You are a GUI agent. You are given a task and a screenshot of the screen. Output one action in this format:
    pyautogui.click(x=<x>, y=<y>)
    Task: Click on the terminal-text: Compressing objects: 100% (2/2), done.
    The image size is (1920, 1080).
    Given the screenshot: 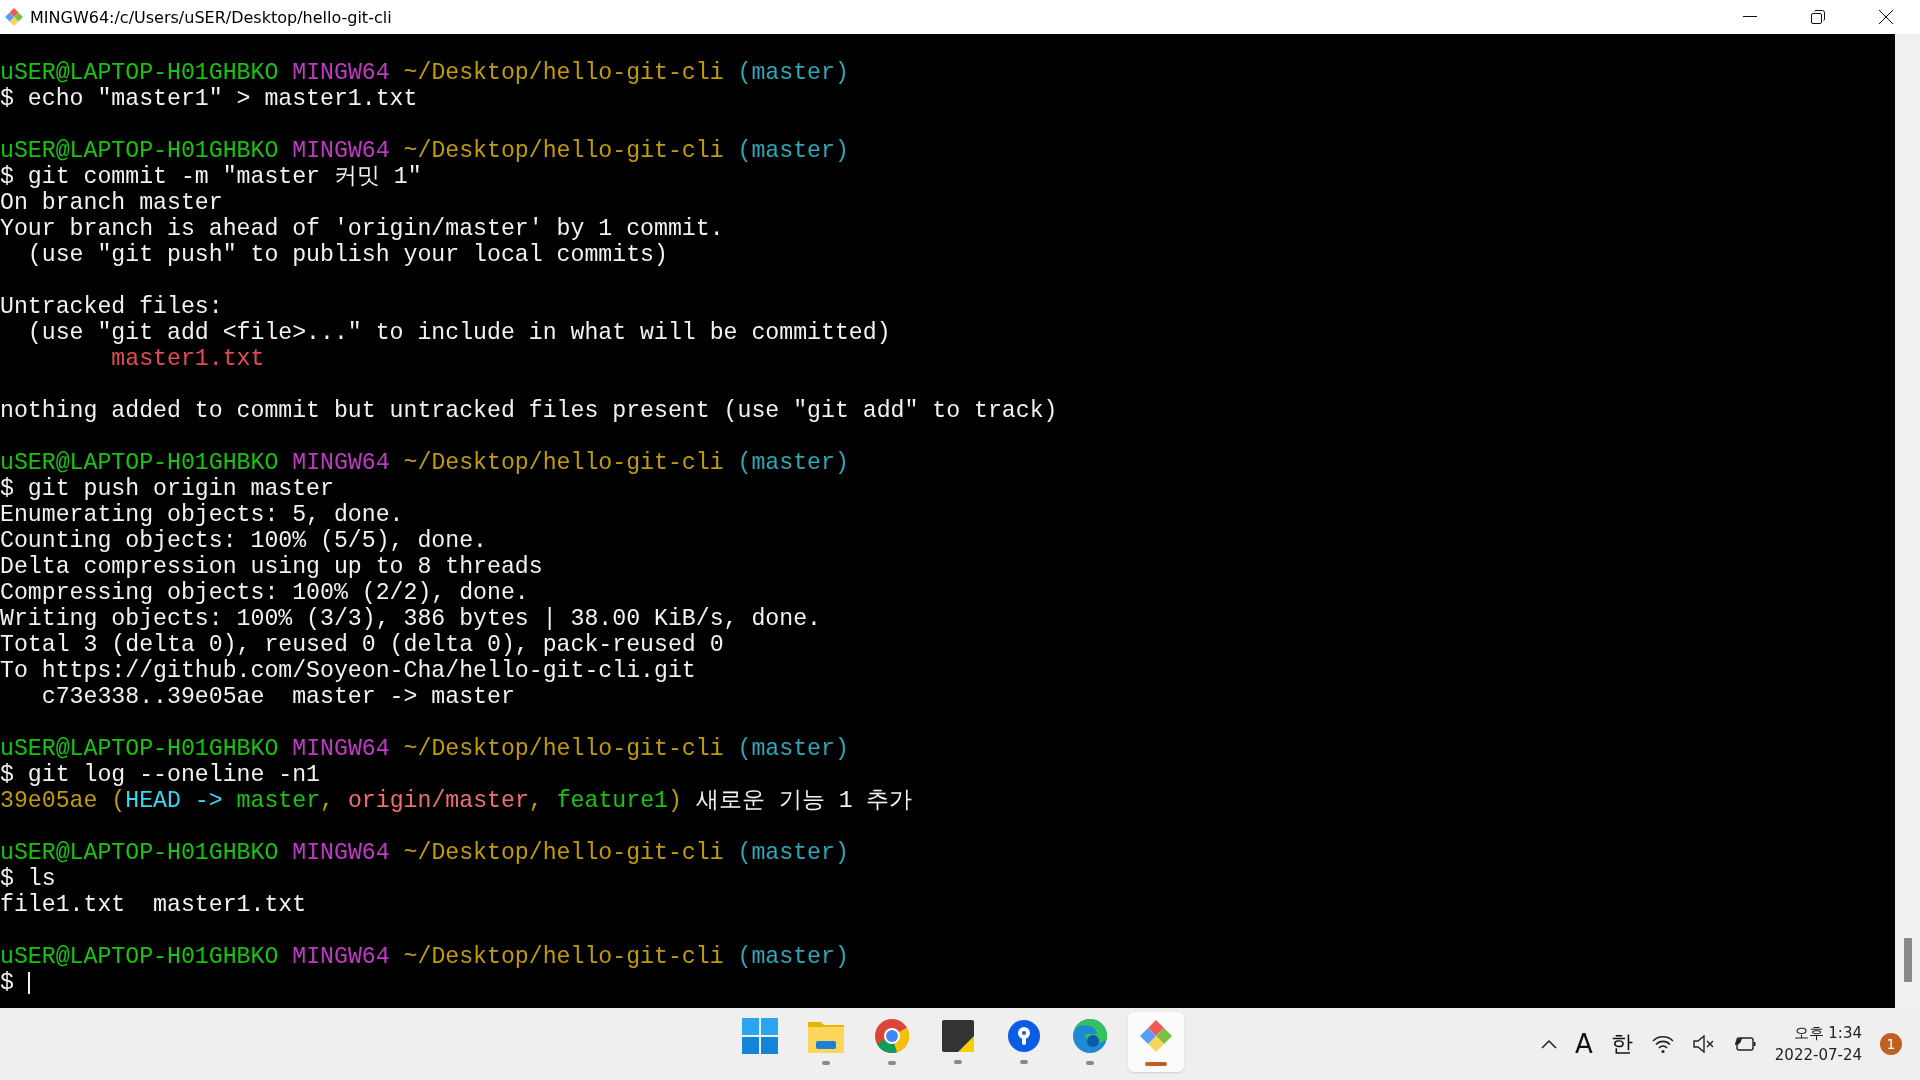 What is the action you would take?
    pyautogui.click(x=264, y=593)
    